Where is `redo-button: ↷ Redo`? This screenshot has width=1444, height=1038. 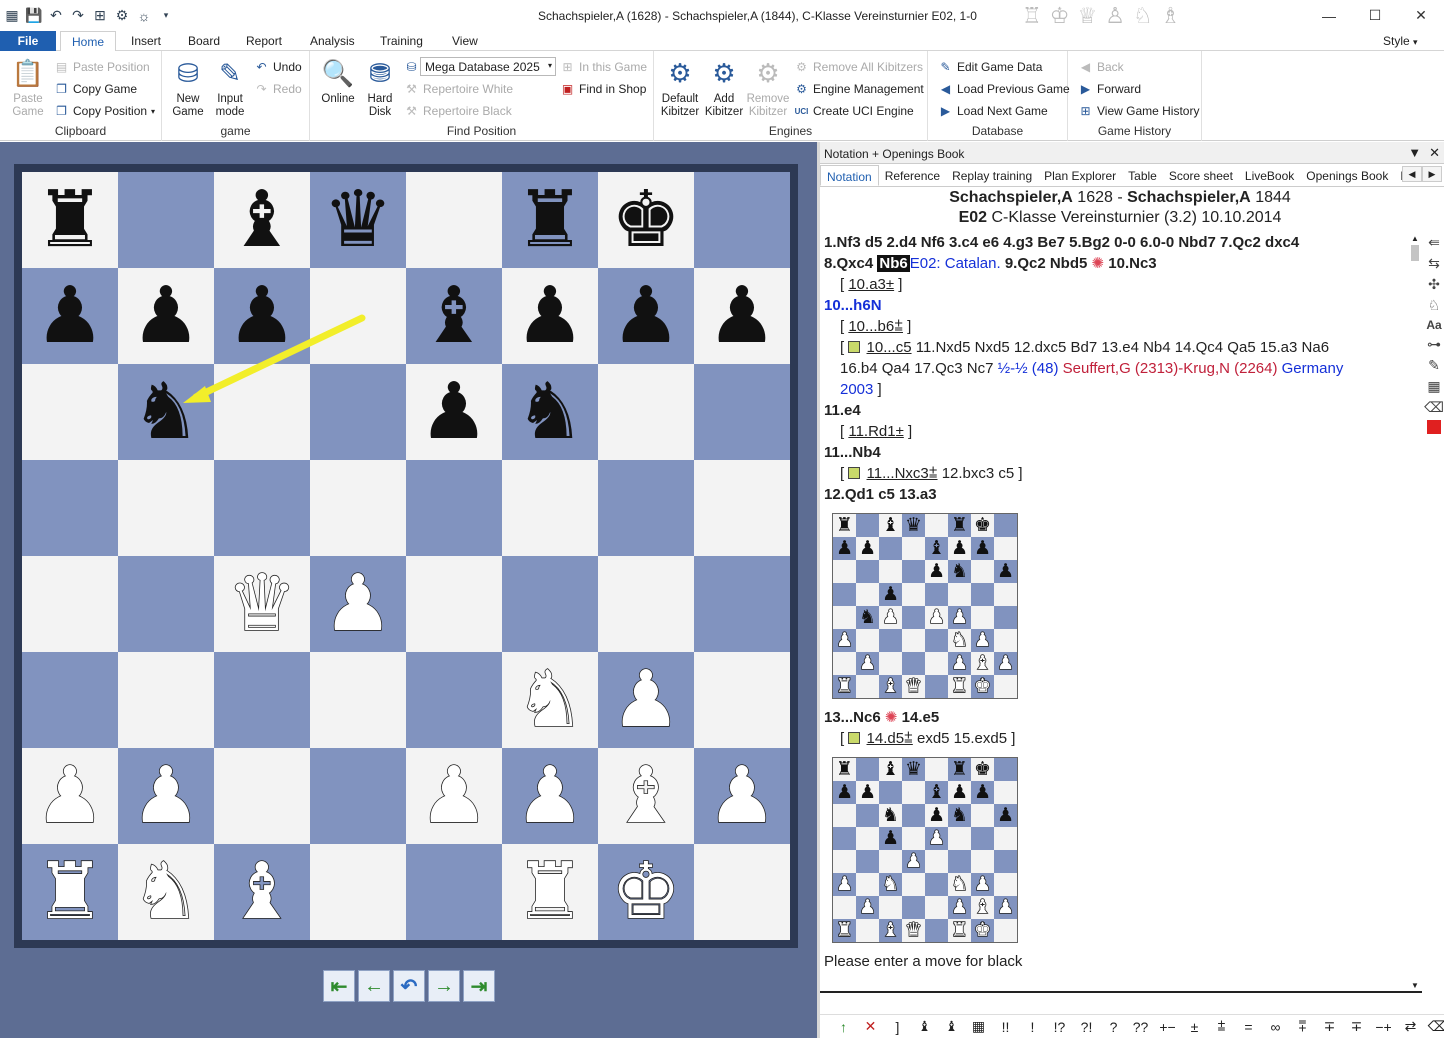
redo-button: ↷ Redo is located at coordinates (277, 89).